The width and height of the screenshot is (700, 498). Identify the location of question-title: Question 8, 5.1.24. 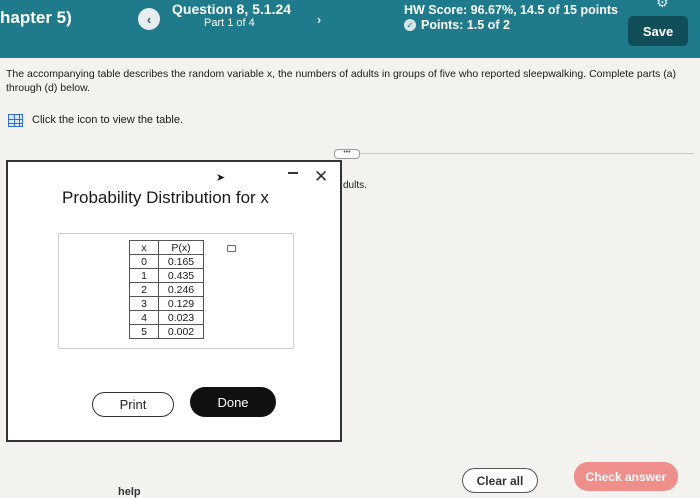
(232, 9).